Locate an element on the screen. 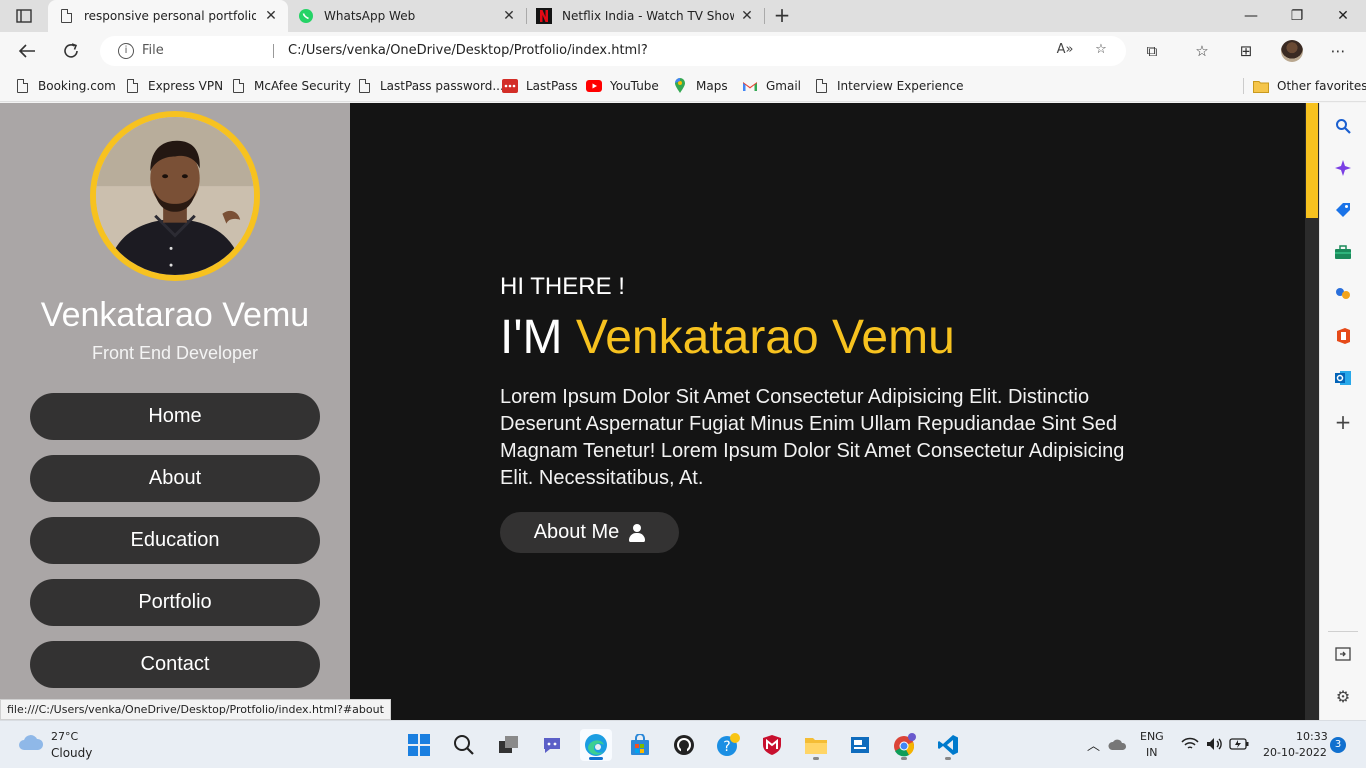 The height and width of the screenshot is (768, 1366). vscode-icon is located at coordinates (948, 745).